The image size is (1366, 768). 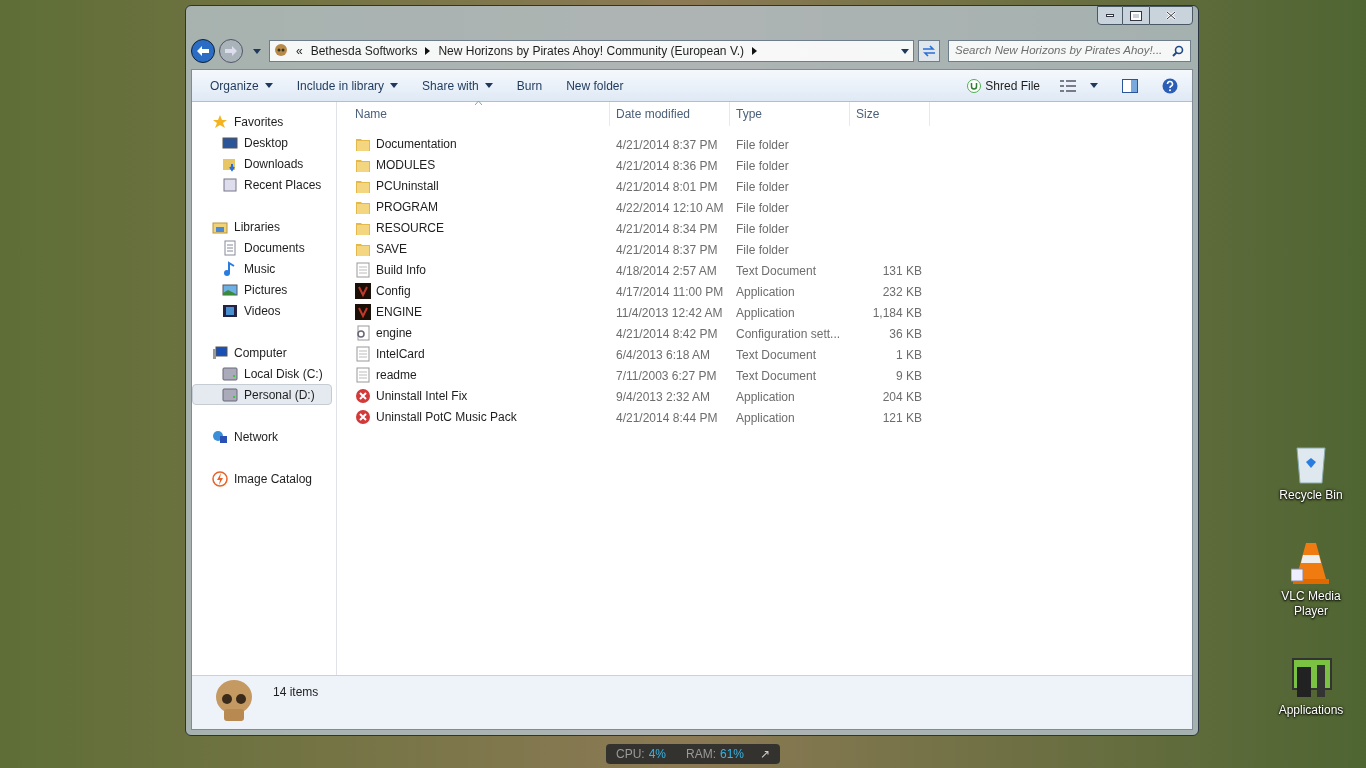 What do you see at coordinates (262, 310) in the screenshot?
I see `sidebar-item: Videos` at bounding box center [262, 310].